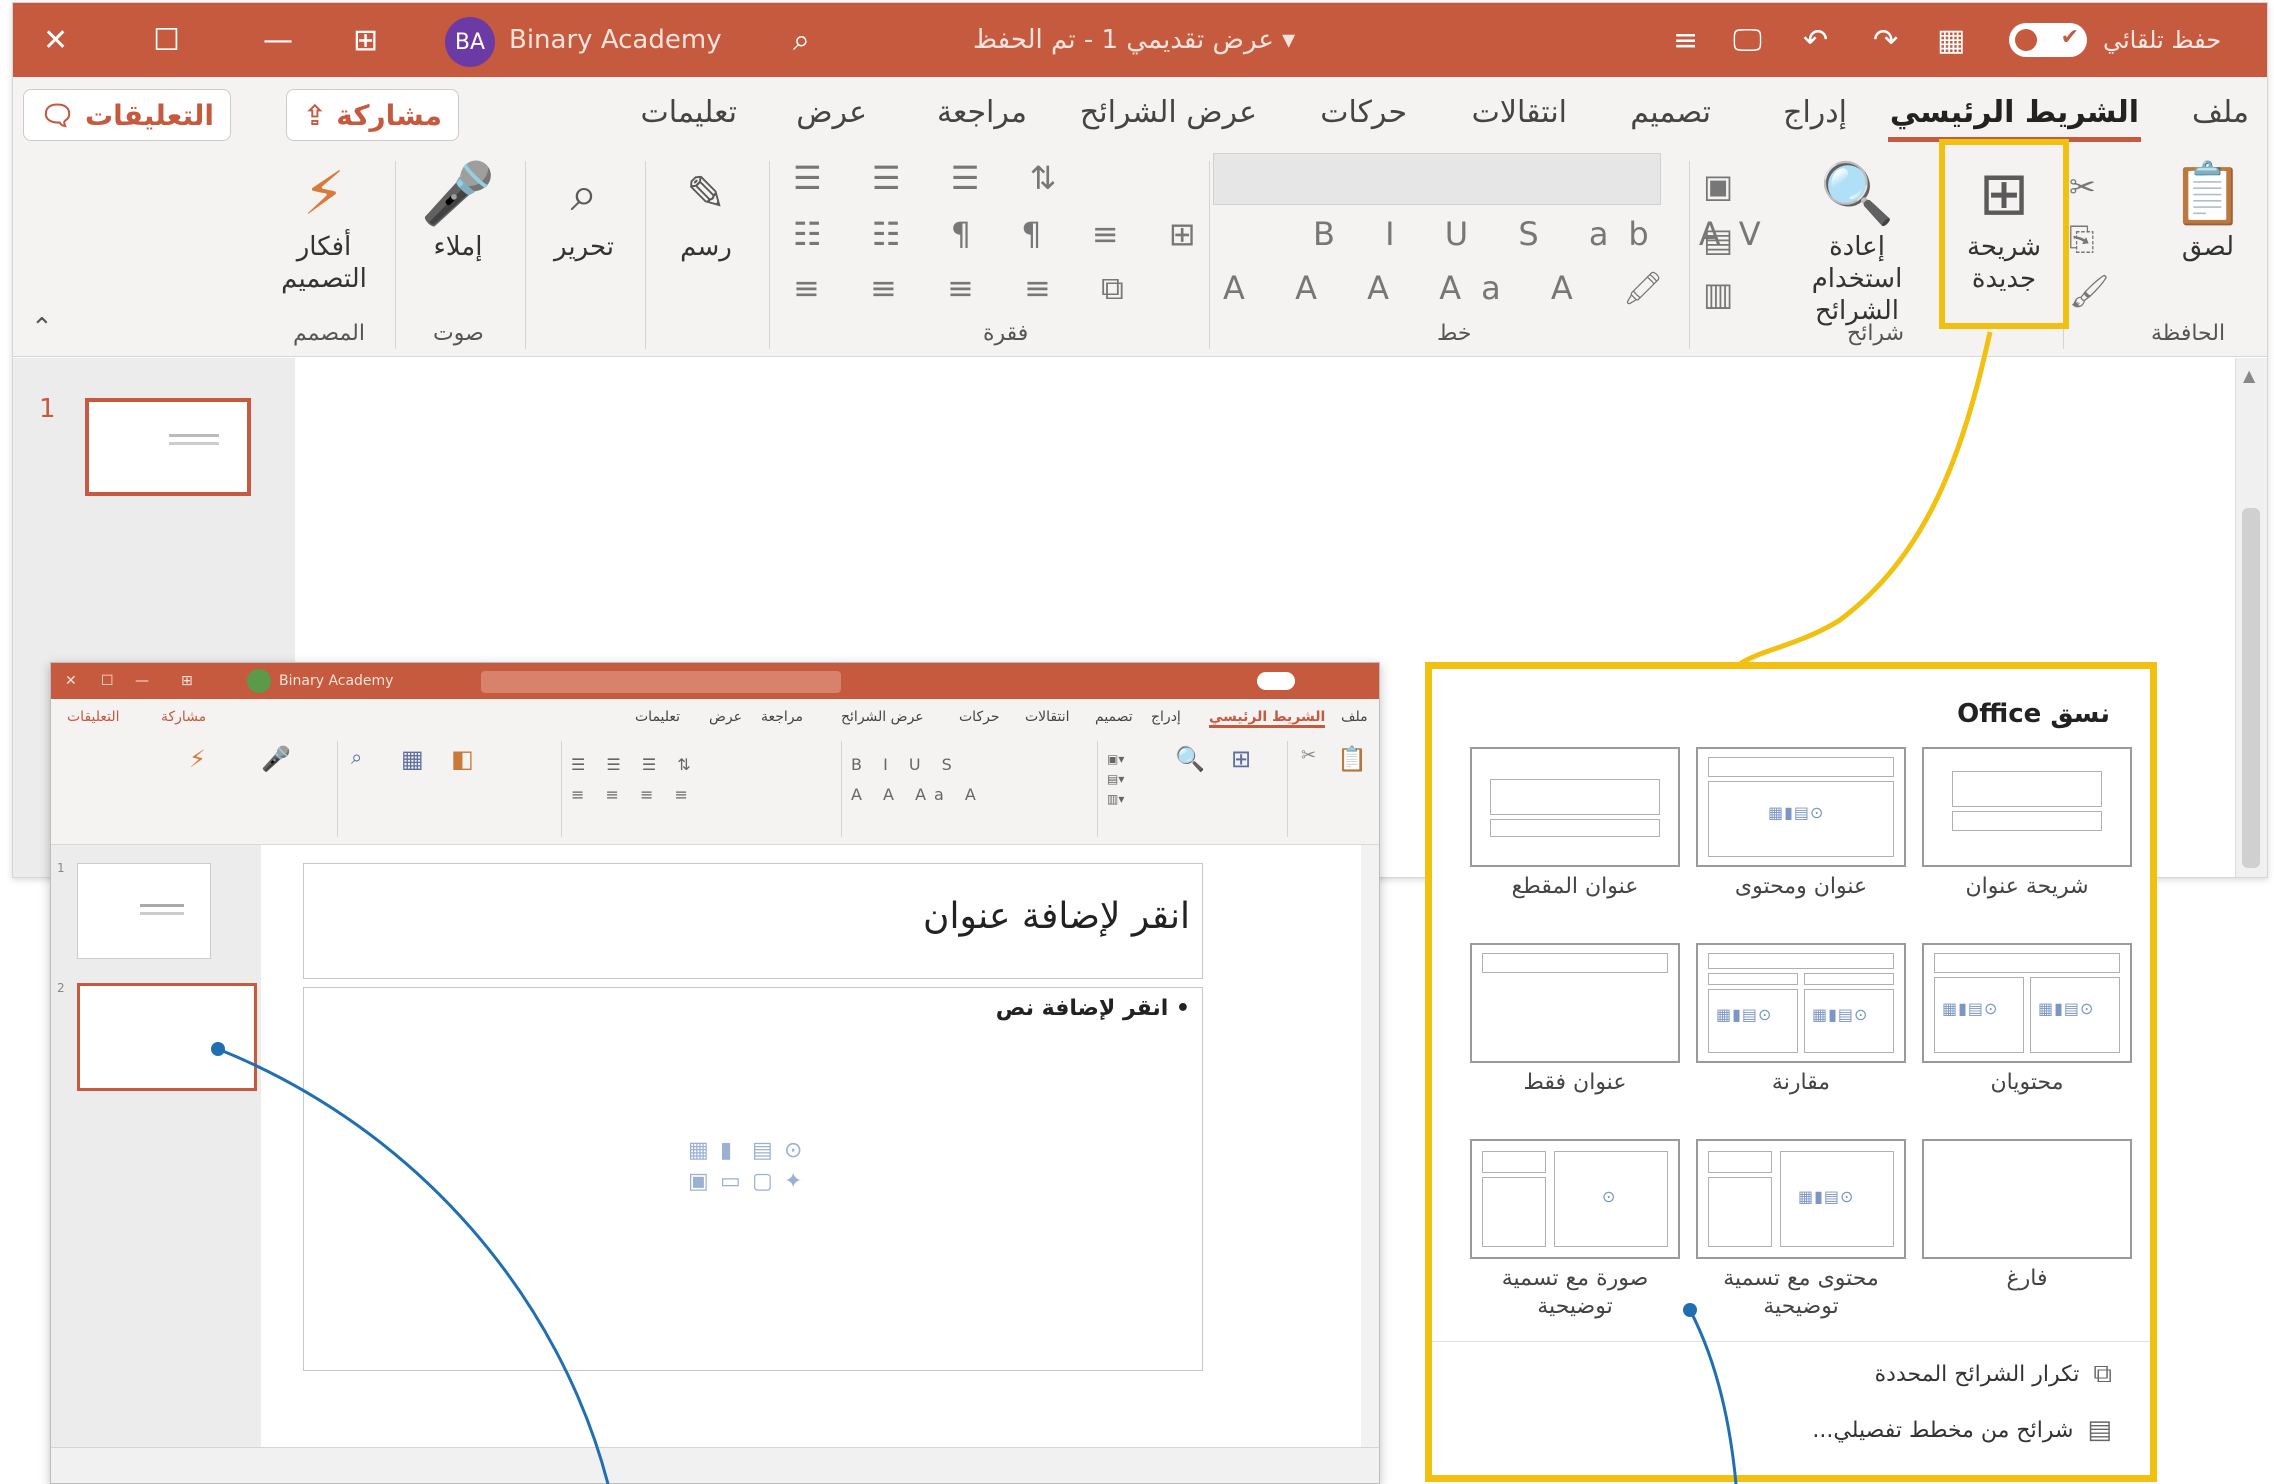 The width and height of the screenshot is (2274, 1484). Describe the element at coordinates (1004, 234) in the screenshot. I see `indent-icons: ☷ ☷ ¶ ¶ ≡ ⊞` at that location.